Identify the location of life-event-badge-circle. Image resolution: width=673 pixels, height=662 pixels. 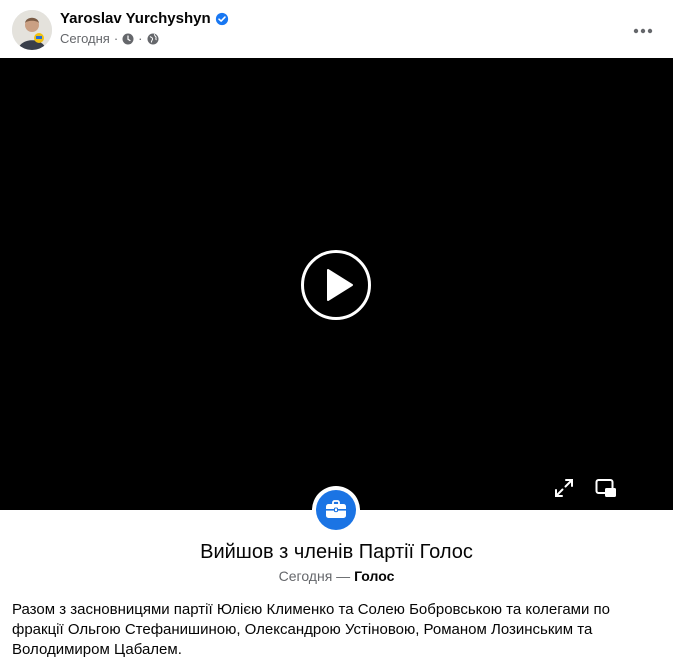
(336, 510).